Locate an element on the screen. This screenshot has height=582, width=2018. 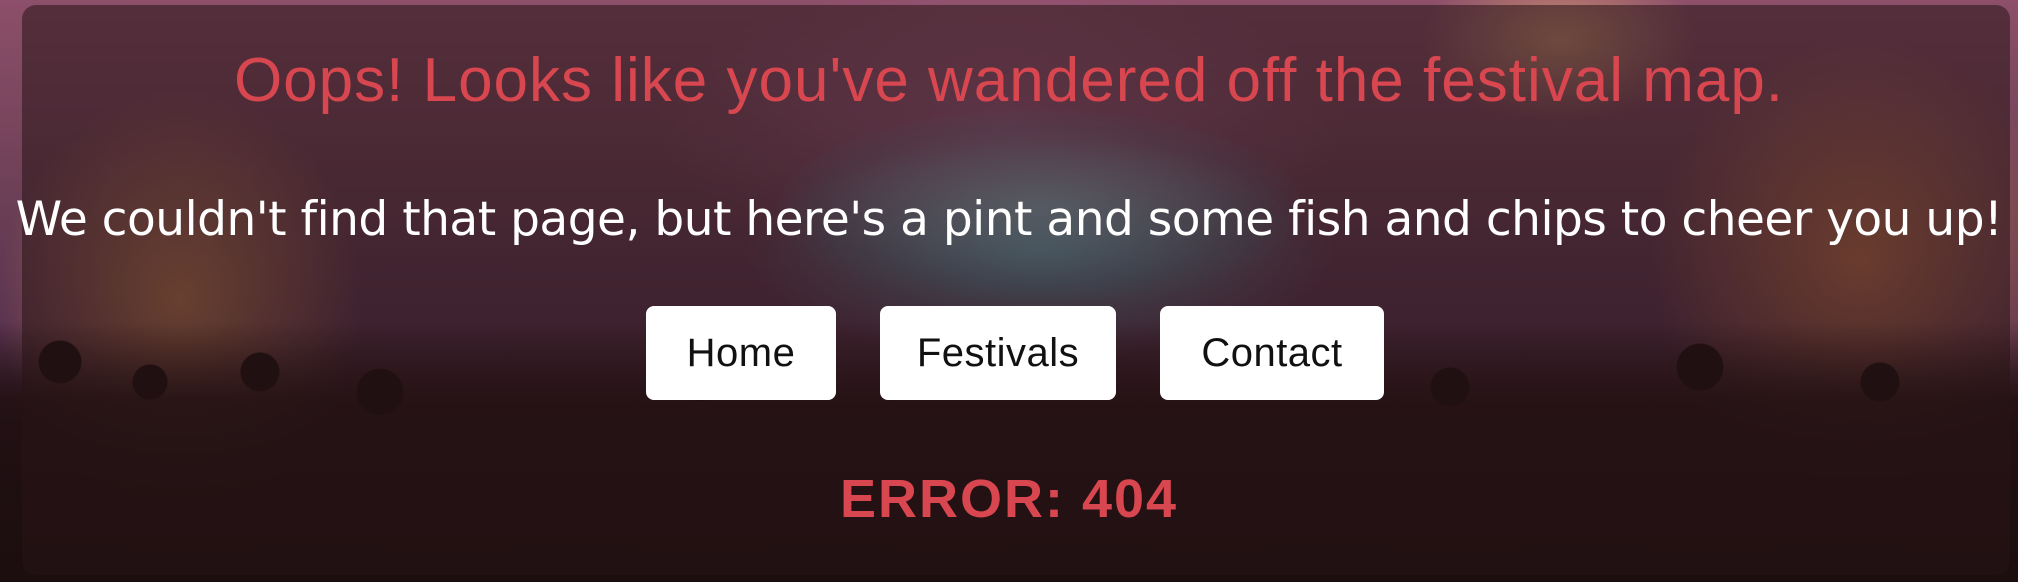
contact-button: Contact is located at coordinates (1272, 353).